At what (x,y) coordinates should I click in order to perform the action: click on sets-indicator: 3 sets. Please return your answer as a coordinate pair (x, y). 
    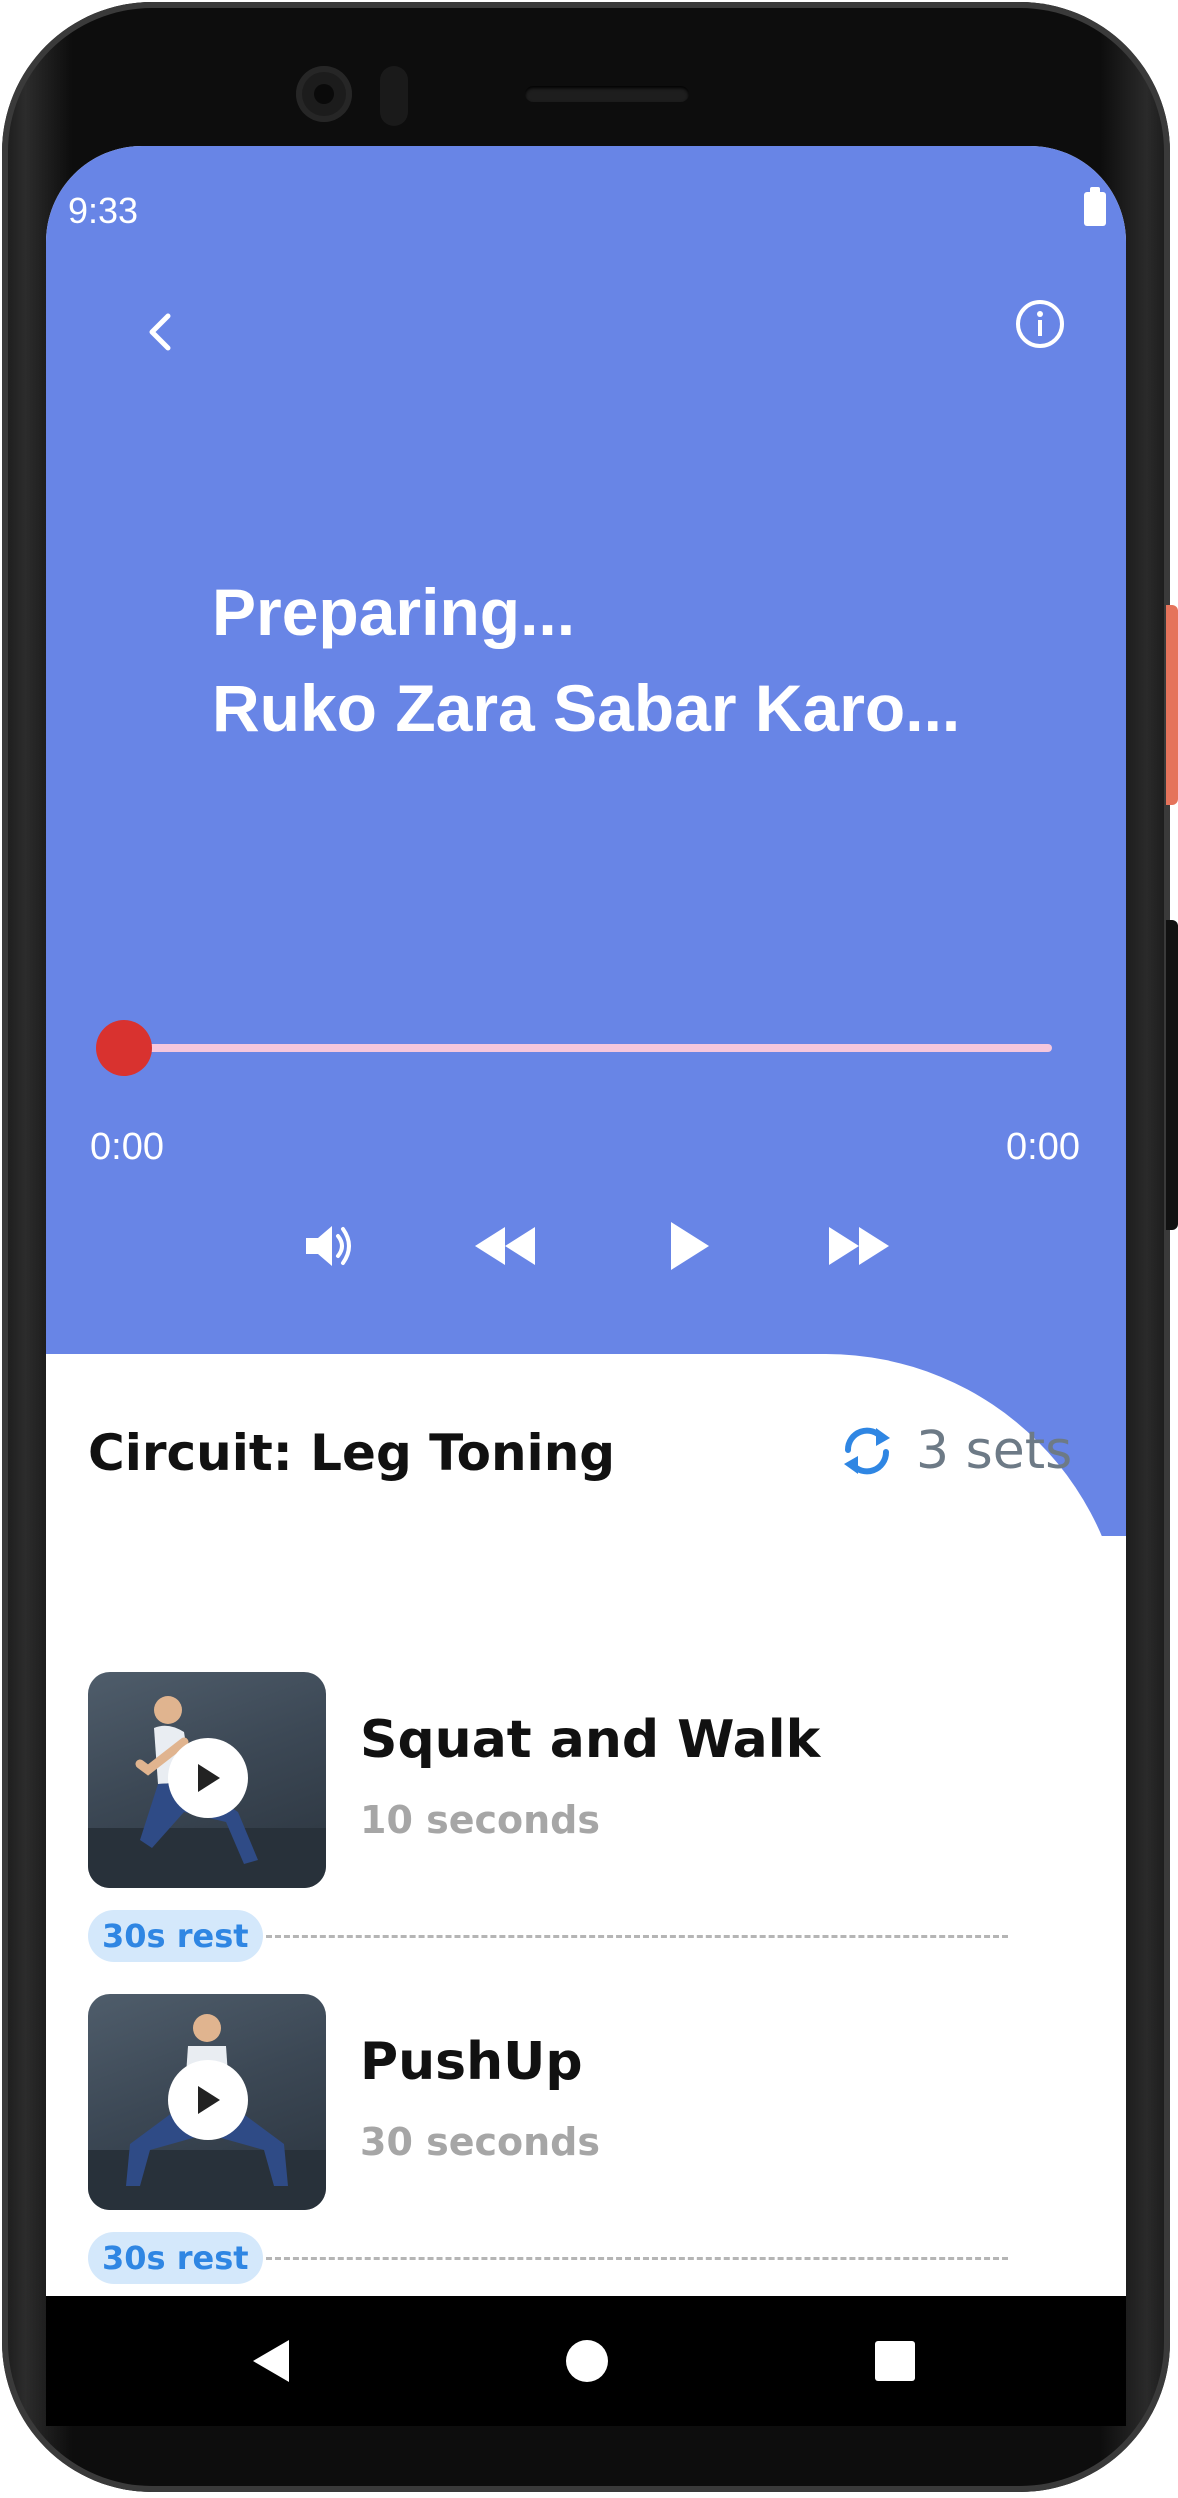
    Looking at the image, I should click on (954, 1451).